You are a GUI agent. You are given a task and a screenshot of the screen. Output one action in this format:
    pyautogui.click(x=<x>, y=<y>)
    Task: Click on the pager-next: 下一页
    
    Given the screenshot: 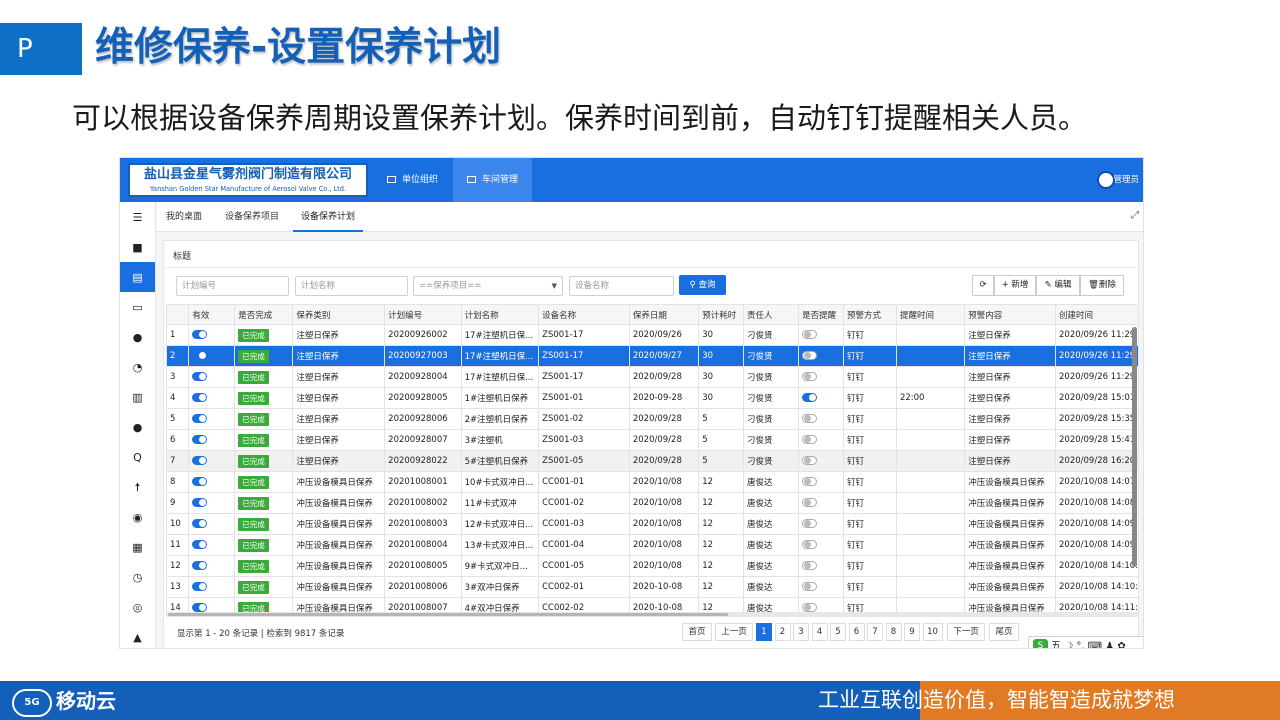 What is the action you would take?
    pyautogui.click(x=966, y=632)
    